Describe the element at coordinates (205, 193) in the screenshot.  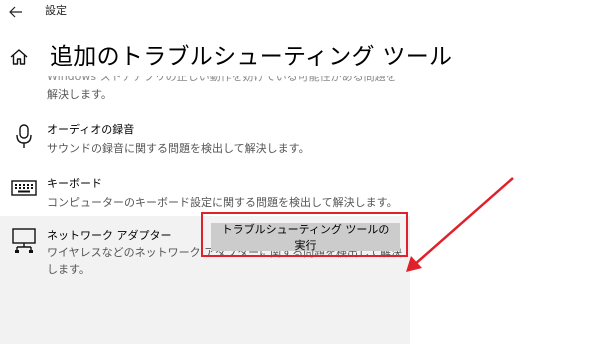
I see `list-item-keyboard: キーボード コンピューターのキーボード設定に関する問題を検出して解決します。` at that location.